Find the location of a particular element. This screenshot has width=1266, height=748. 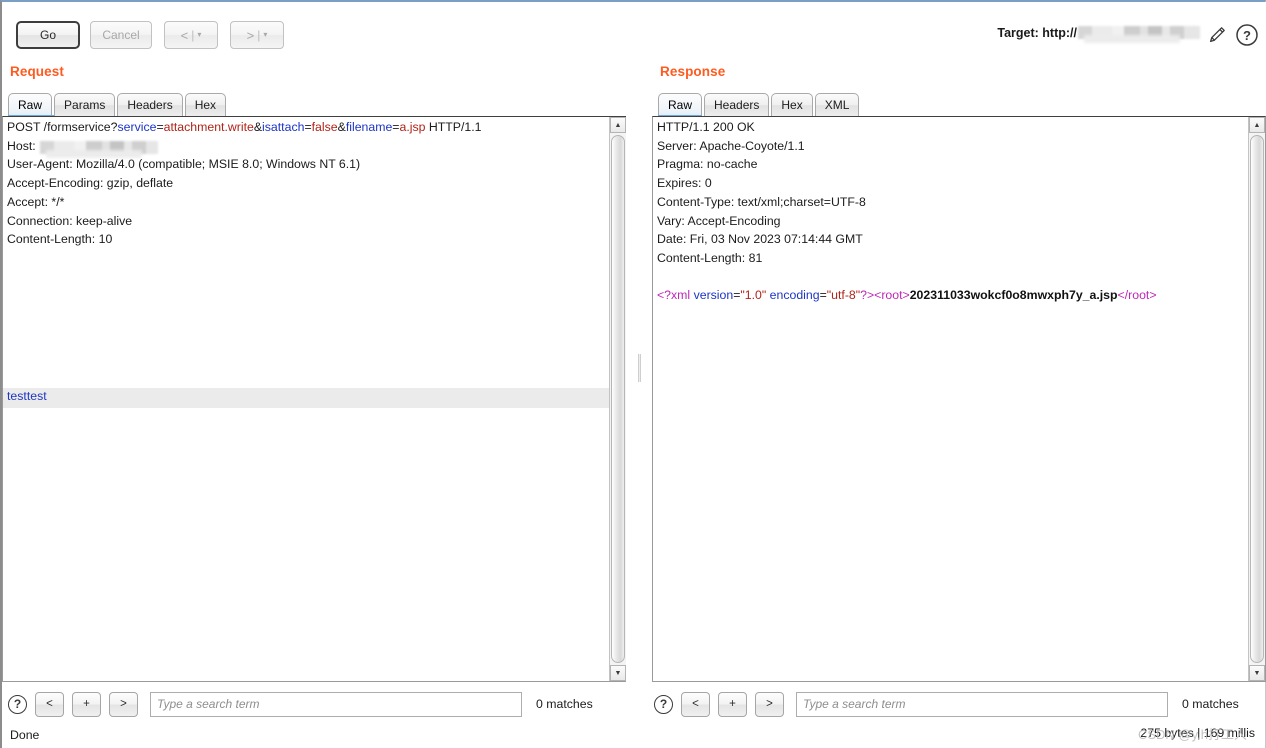

response-search-next-button: > is located at coordinates (769, 704).